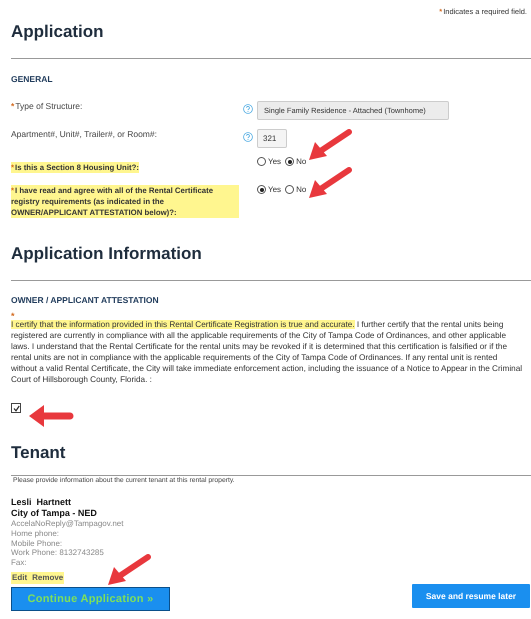 The width and height of the screenshot is (531, 619). What do you see at coordinates (67, 524) in the screenshot?
I see `tenant-email: AccelaNoReply@Tampagov.net` at bounding box center [67, 524].